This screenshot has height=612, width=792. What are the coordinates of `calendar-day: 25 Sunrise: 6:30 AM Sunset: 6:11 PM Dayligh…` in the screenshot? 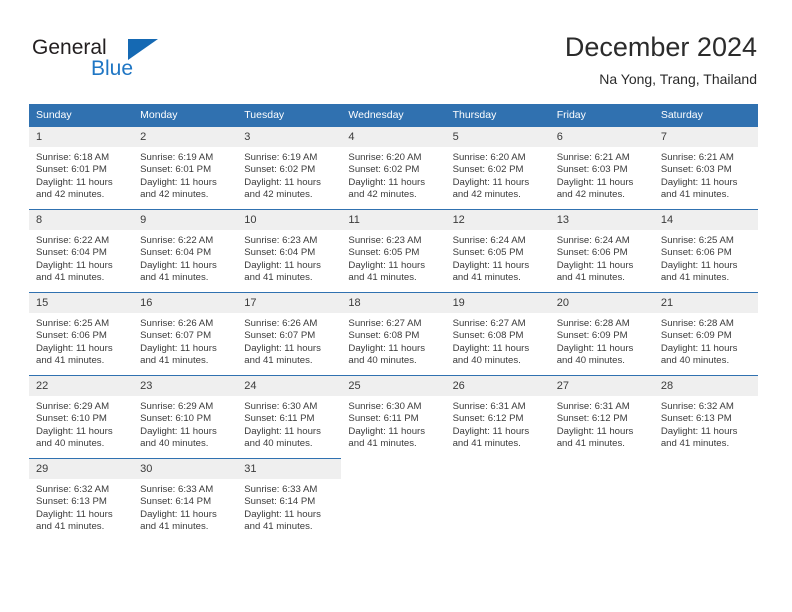 It's located at (393, 416).